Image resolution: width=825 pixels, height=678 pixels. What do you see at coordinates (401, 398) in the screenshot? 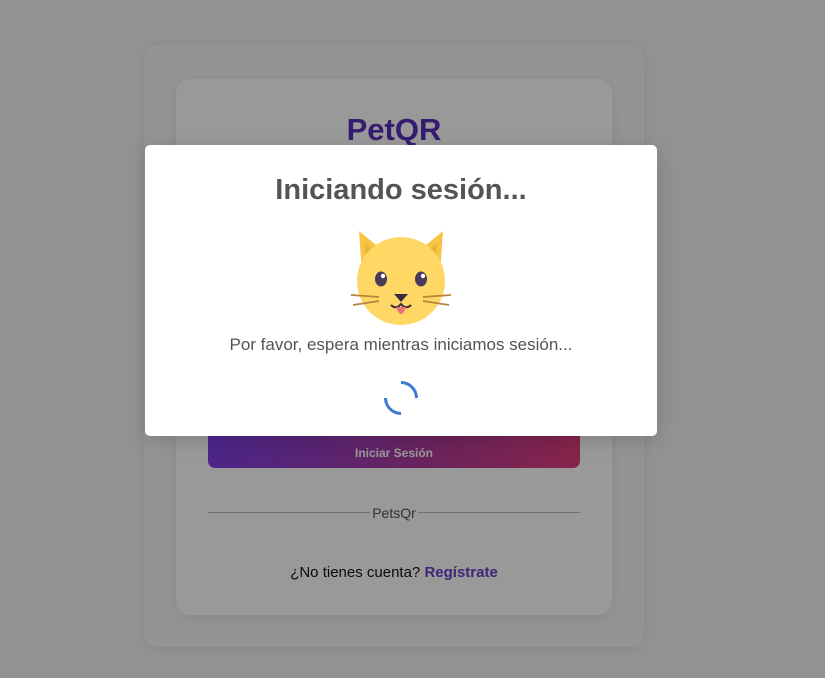
I see `loading-spinner` at bounding box center [401, 398].